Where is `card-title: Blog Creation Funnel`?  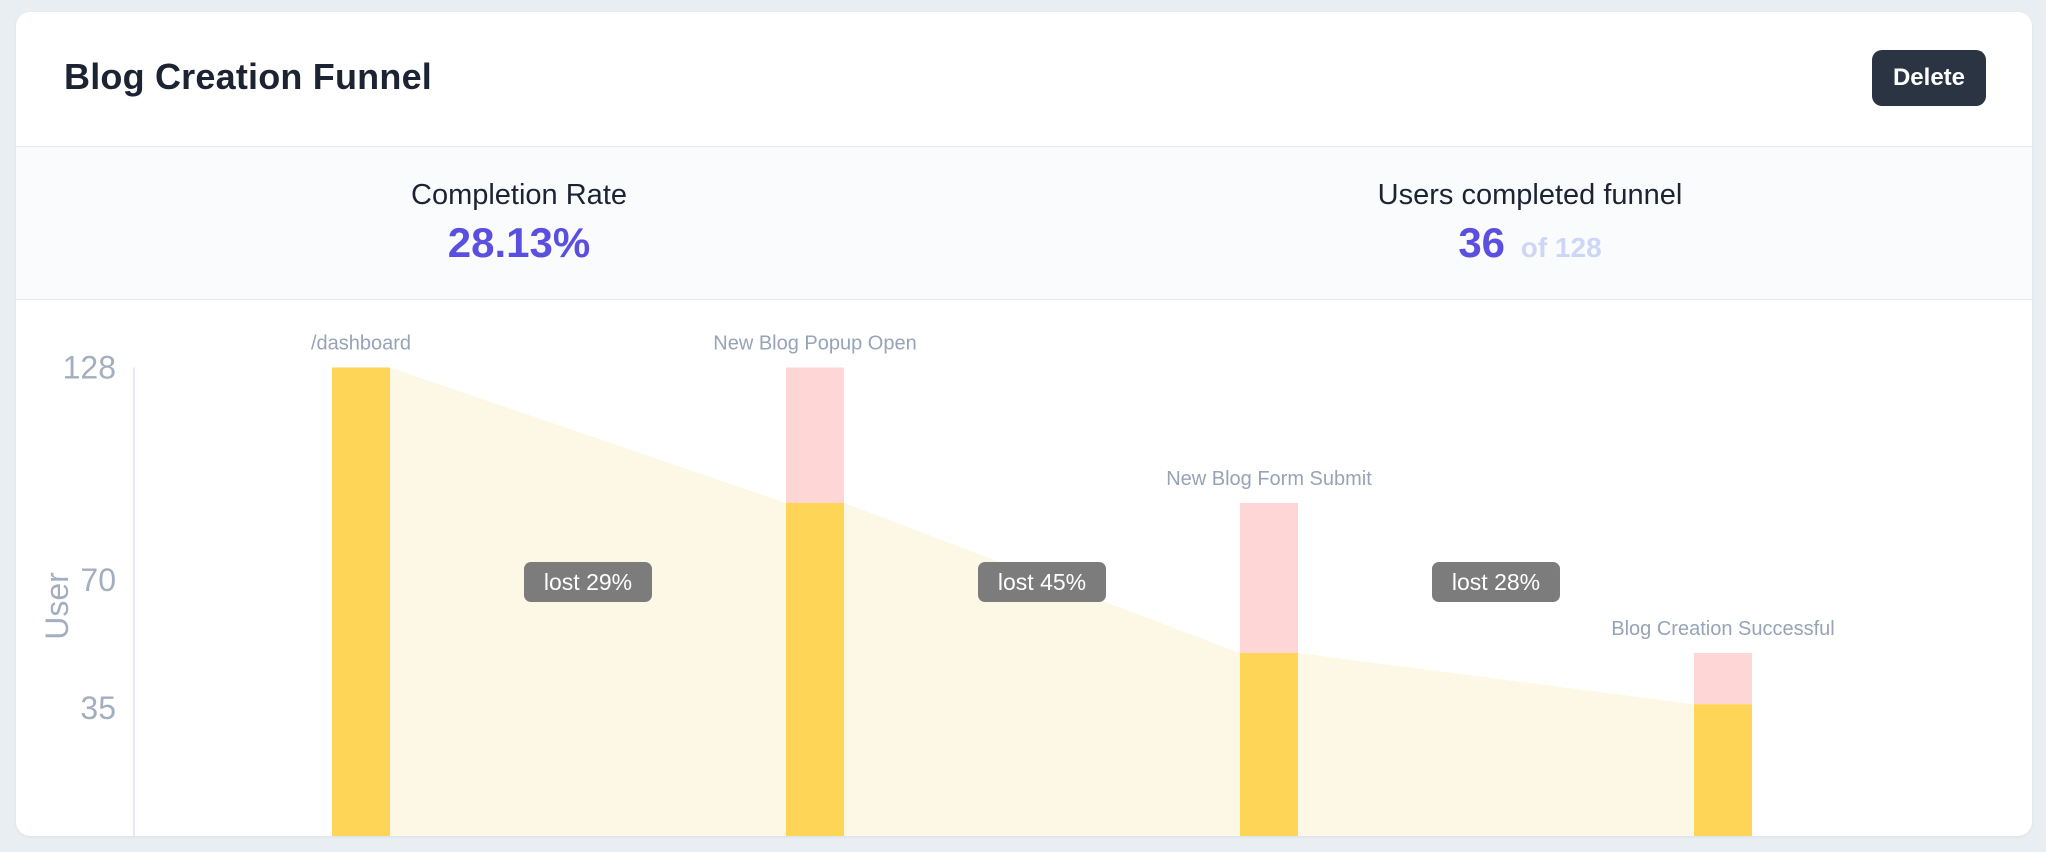
card-title: Blog Creation Funnel is located at coordinates (248, 76).